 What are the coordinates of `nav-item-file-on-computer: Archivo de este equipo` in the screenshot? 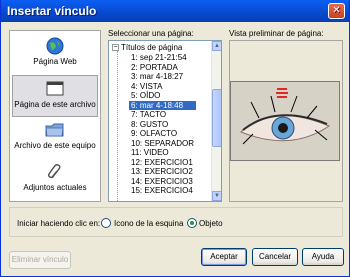 It's located at (55, 138).